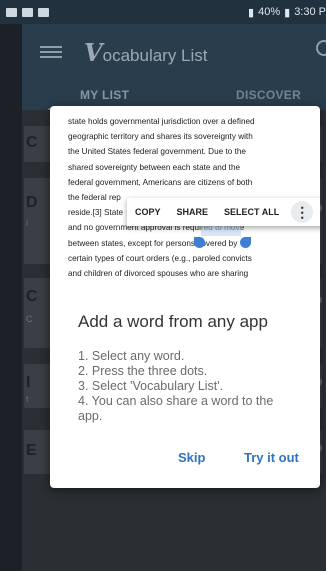  I want to click on gallery-icon, so click(43, 12).